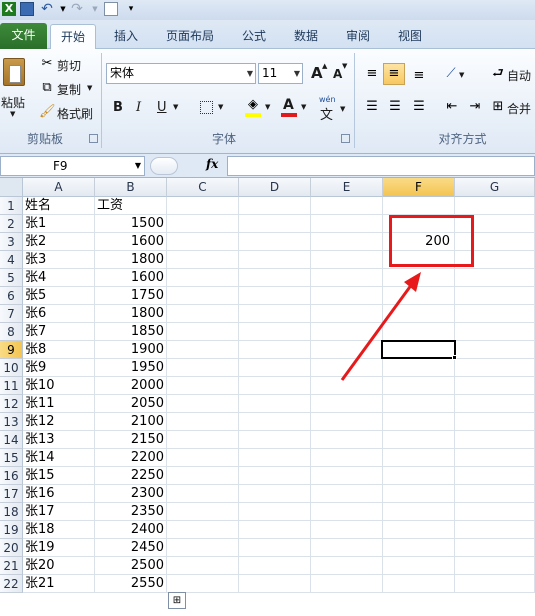  I want to click on row-header: 20, so click(11, 548).